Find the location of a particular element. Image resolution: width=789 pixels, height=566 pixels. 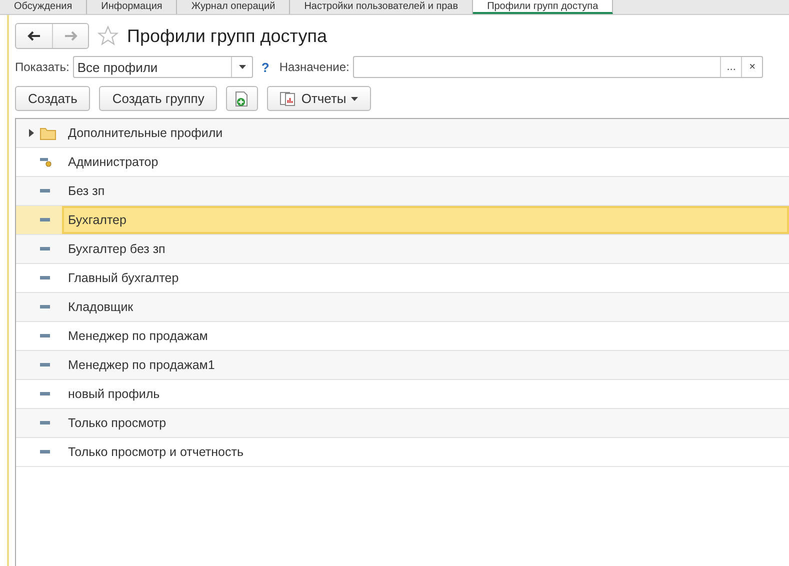

create-group-button: Создать группу is located at coordinates (158, 98).